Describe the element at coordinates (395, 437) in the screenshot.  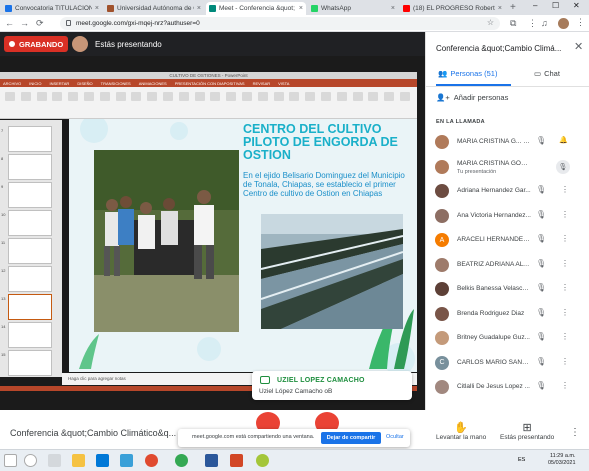
I see `hide-notice-button: Ocultar` at that location.